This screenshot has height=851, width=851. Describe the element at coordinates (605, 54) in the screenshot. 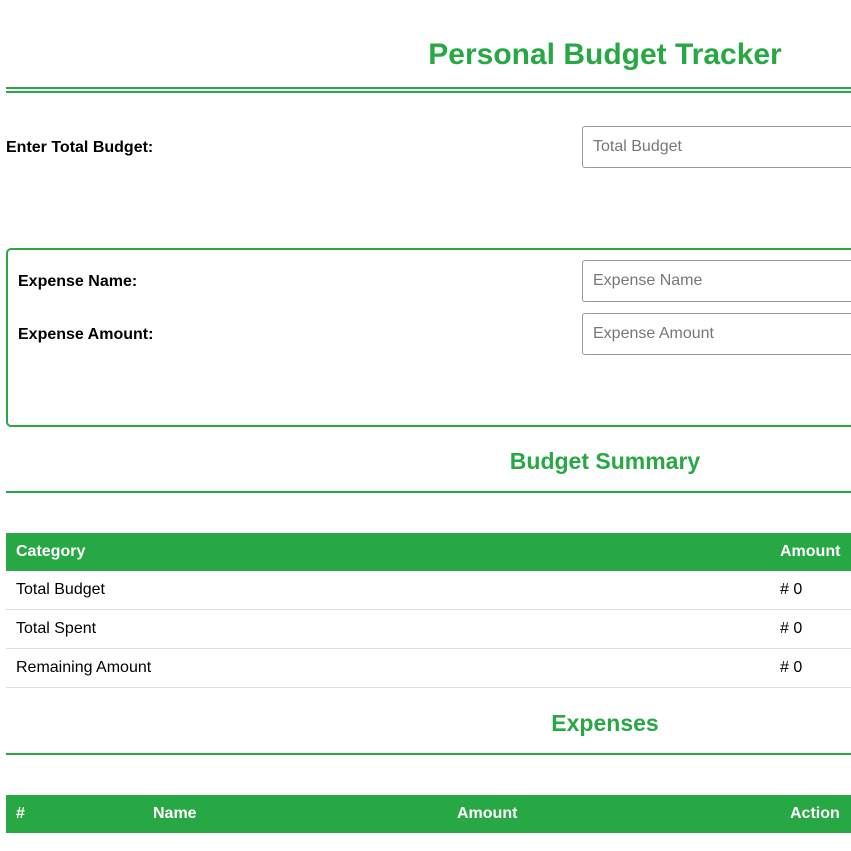

I see `page-title: Personal Budget Tracker` at that location.